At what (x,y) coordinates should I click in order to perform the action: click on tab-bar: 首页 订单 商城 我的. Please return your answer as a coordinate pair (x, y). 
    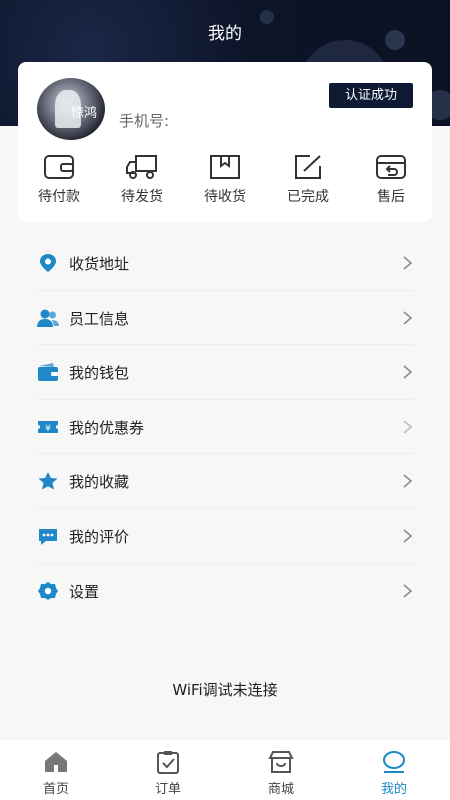
    Looking at the image, I should click on (225, 770).